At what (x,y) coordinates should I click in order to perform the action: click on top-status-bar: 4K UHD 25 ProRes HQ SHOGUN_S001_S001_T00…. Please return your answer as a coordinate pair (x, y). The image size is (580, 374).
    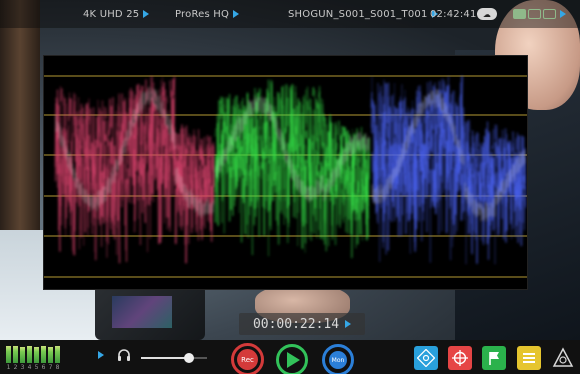
    Looking at the image, I should click on (290, 14).